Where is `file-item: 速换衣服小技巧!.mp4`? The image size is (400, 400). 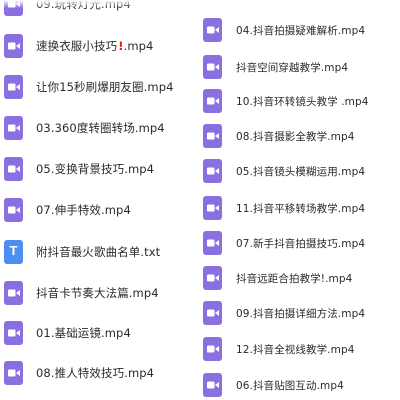
file-item: 速换衣服小技巧!.mp4 is located at coordinates (78, 46).